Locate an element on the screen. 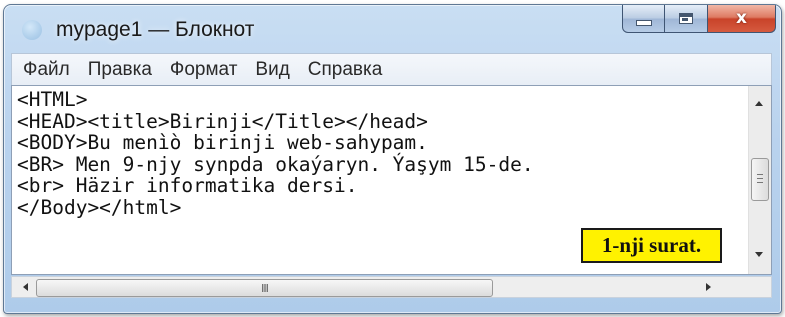 The height and width of the screenshot is (317, 785). horizontal-scroll-thumb: III is located at coordinates (264, 288).